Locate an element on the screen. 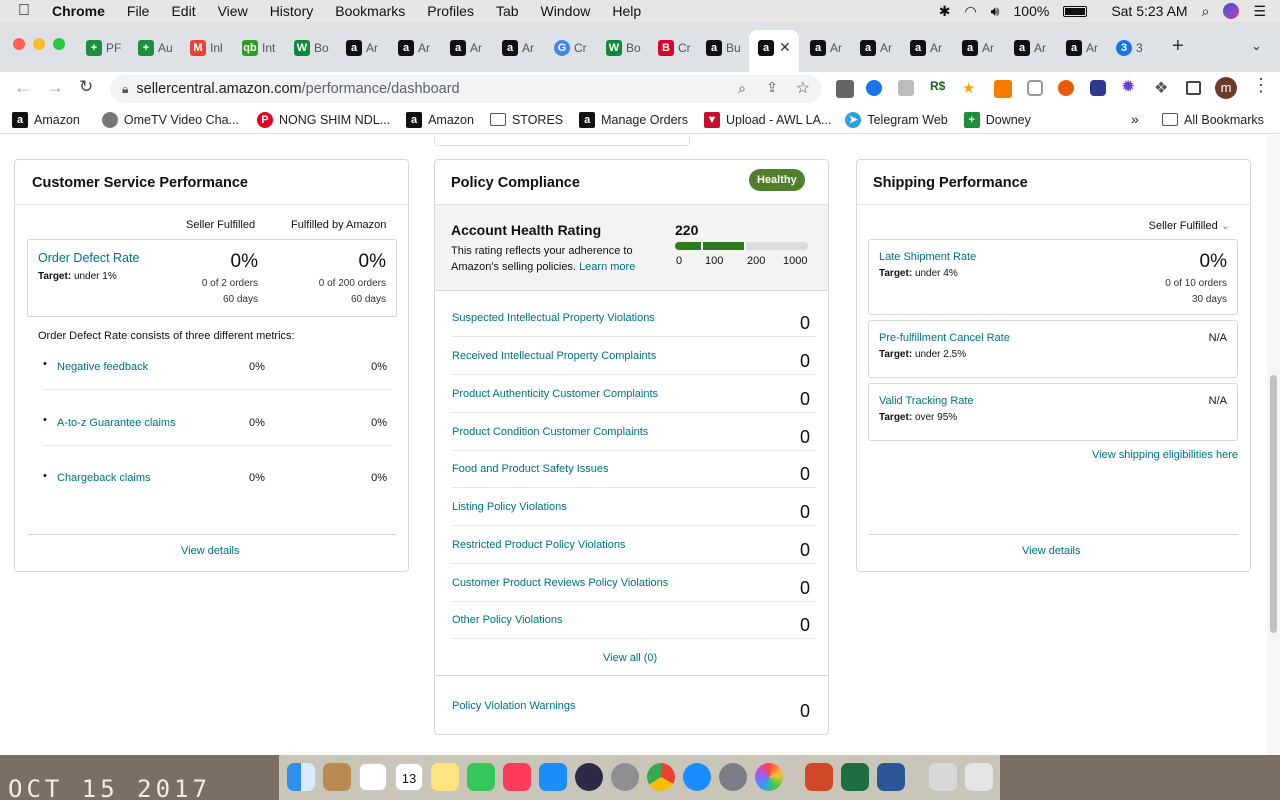 This screenshot has width=1280, height=803. tab: a Bu is located at coordinates (723, 48).